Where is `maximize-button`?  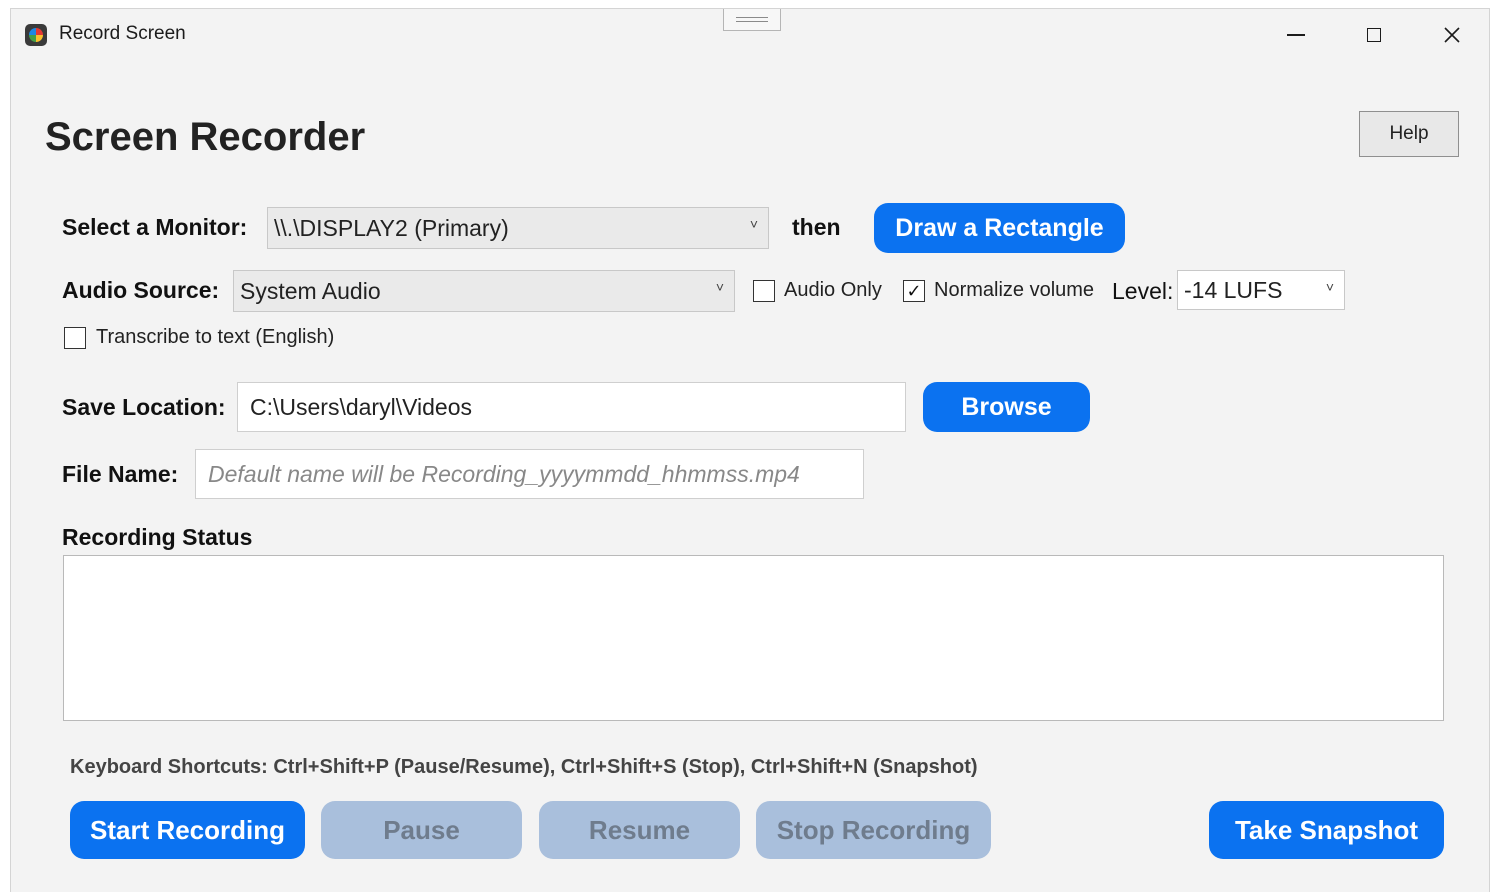
maximize-button is located at coordinates (1374, 35).